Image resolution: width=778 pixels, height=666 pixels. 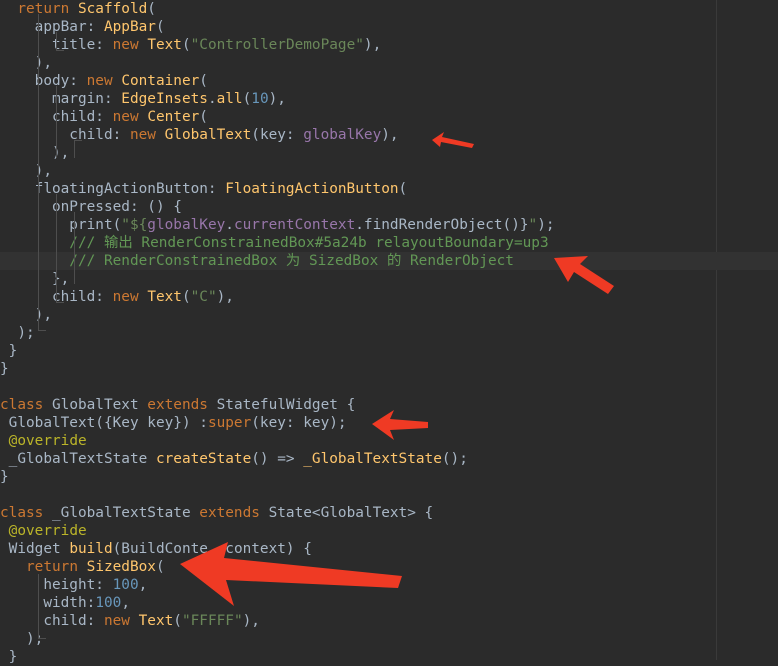 I want to click on code-line: GlobalText({Key key}) :super(key: key);, so click(x=389, y=423).